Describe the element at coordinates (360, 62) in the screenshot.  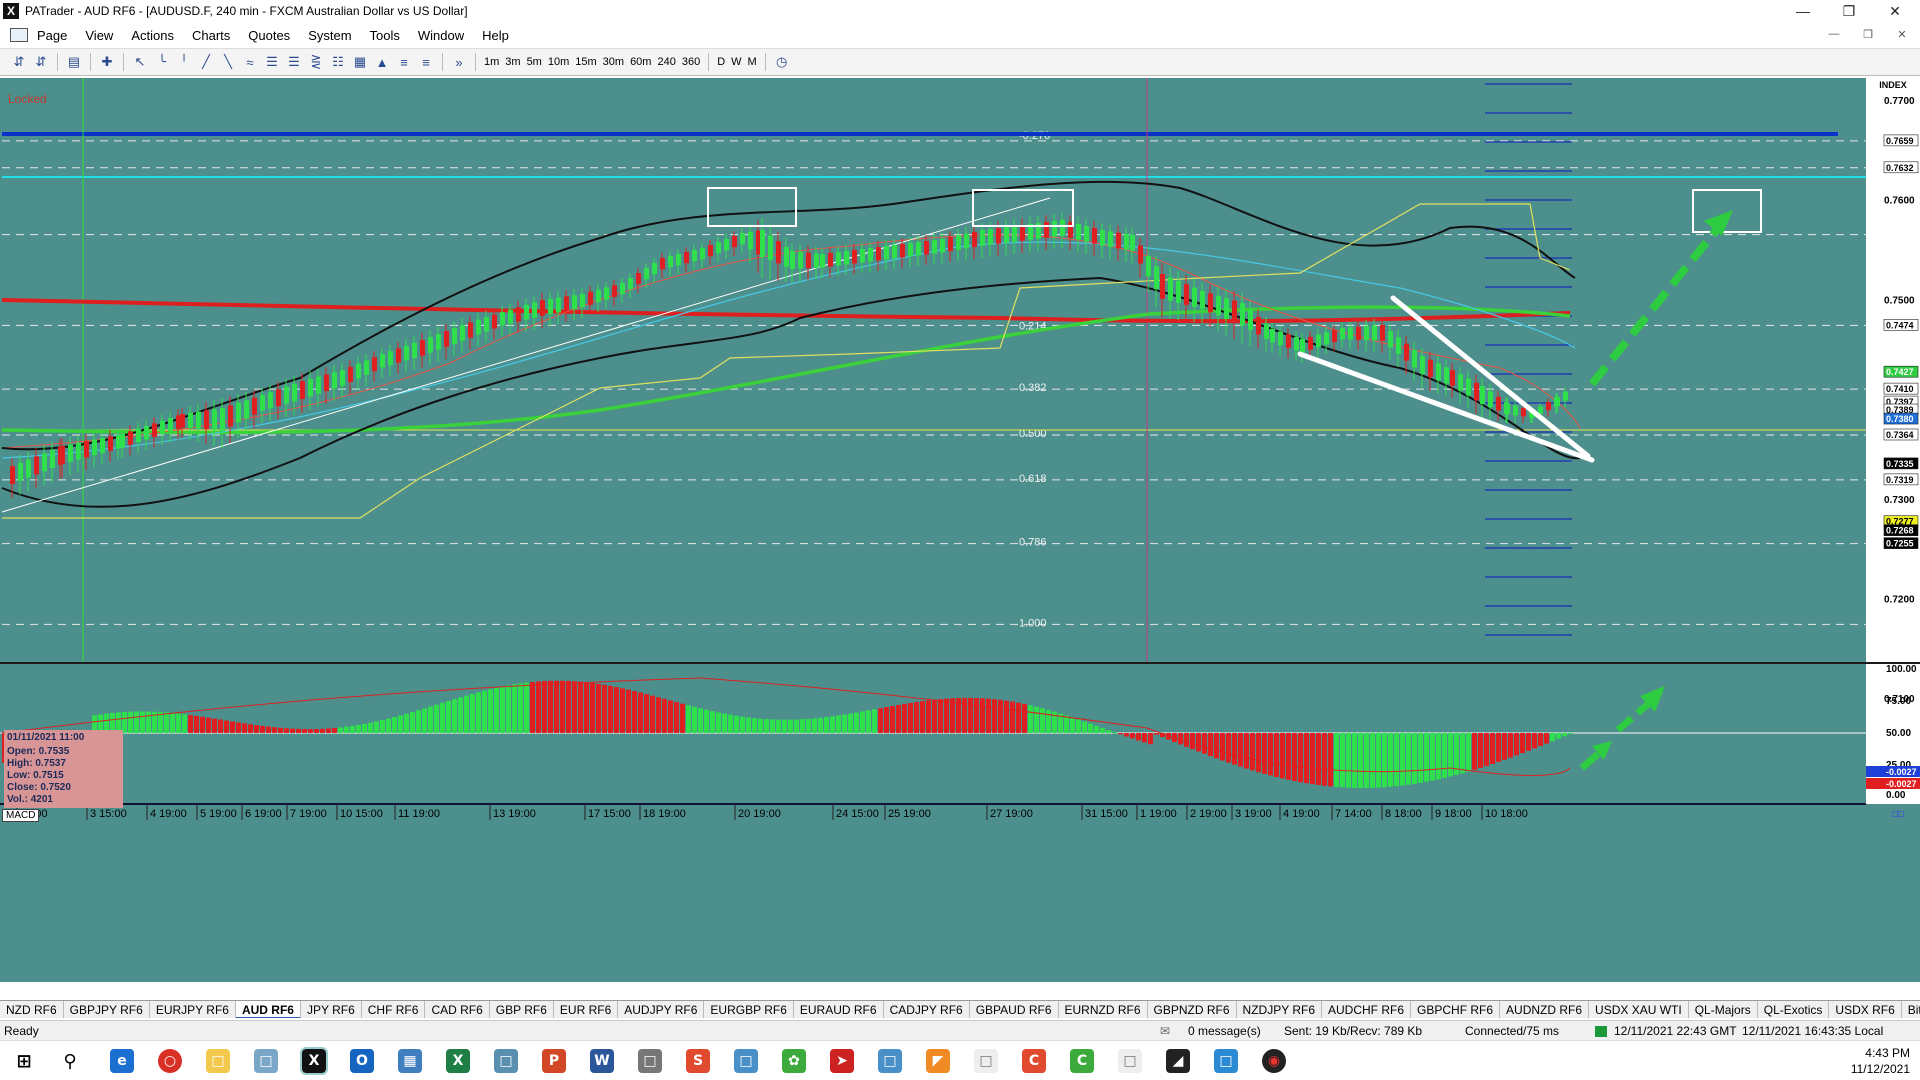
I see `gann-icon: ▦` at that location.